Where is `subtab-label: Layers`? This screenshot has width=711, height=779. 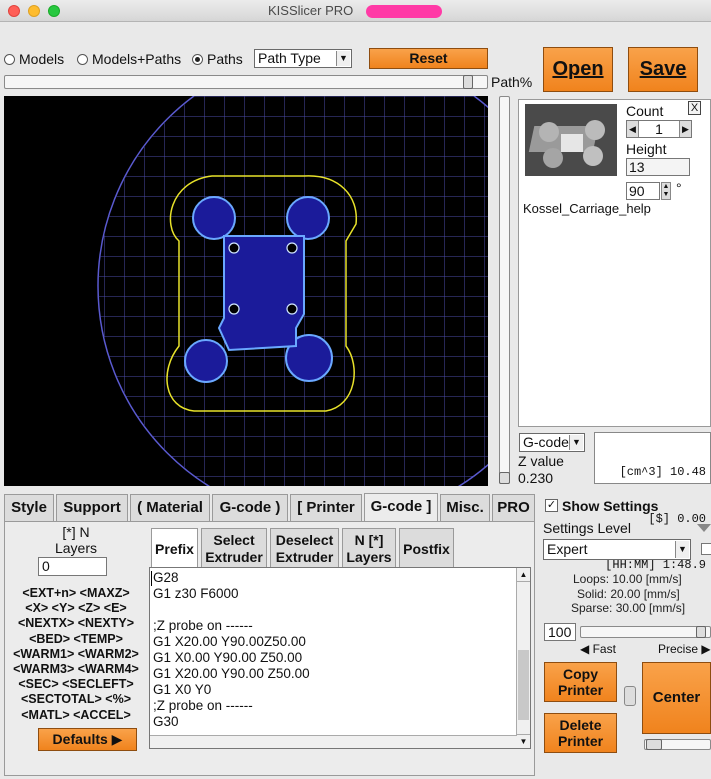 subtab-label: Layers is located at coordinates (369, 557).